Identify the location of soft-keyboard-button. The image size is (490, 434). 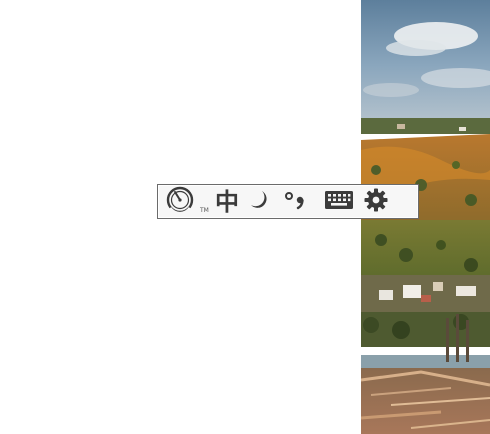
(339, 201).